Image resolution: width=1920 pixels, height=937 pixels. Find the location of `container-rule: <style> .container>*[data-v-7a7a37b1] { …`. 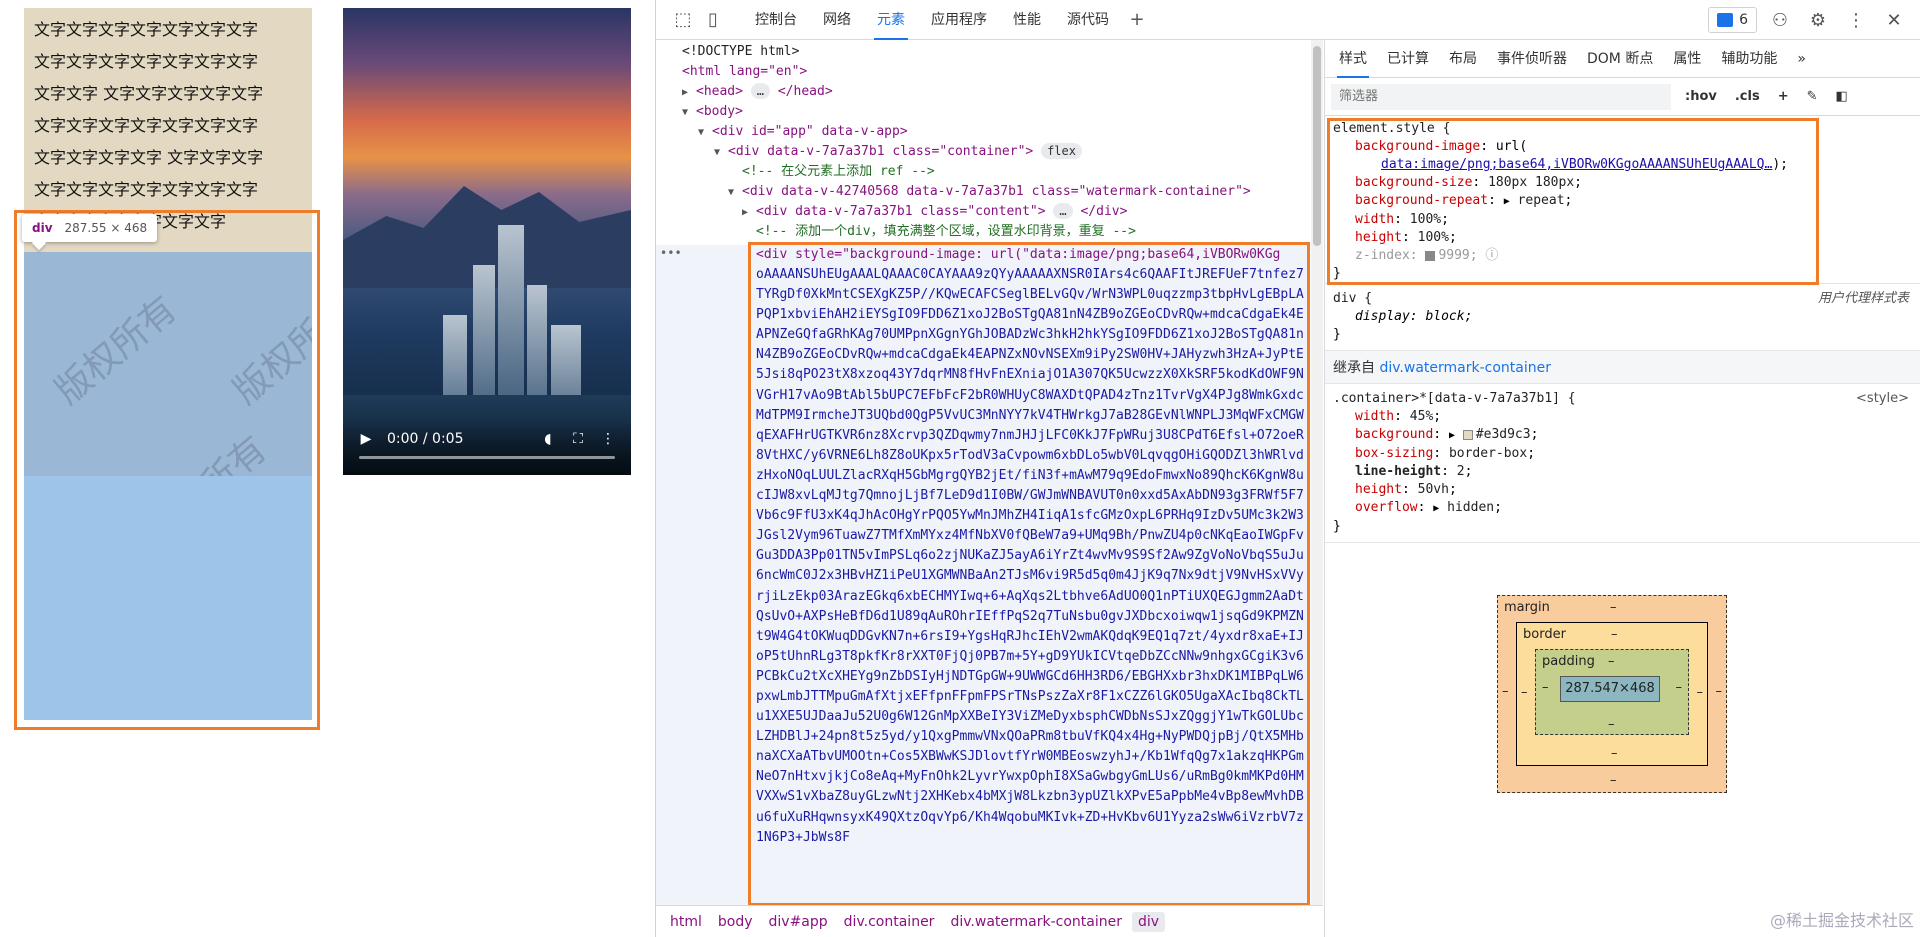

container-rule: <style> .container>*[data-v-7a7a37b1] { … is located at coordinates (1622, 463).